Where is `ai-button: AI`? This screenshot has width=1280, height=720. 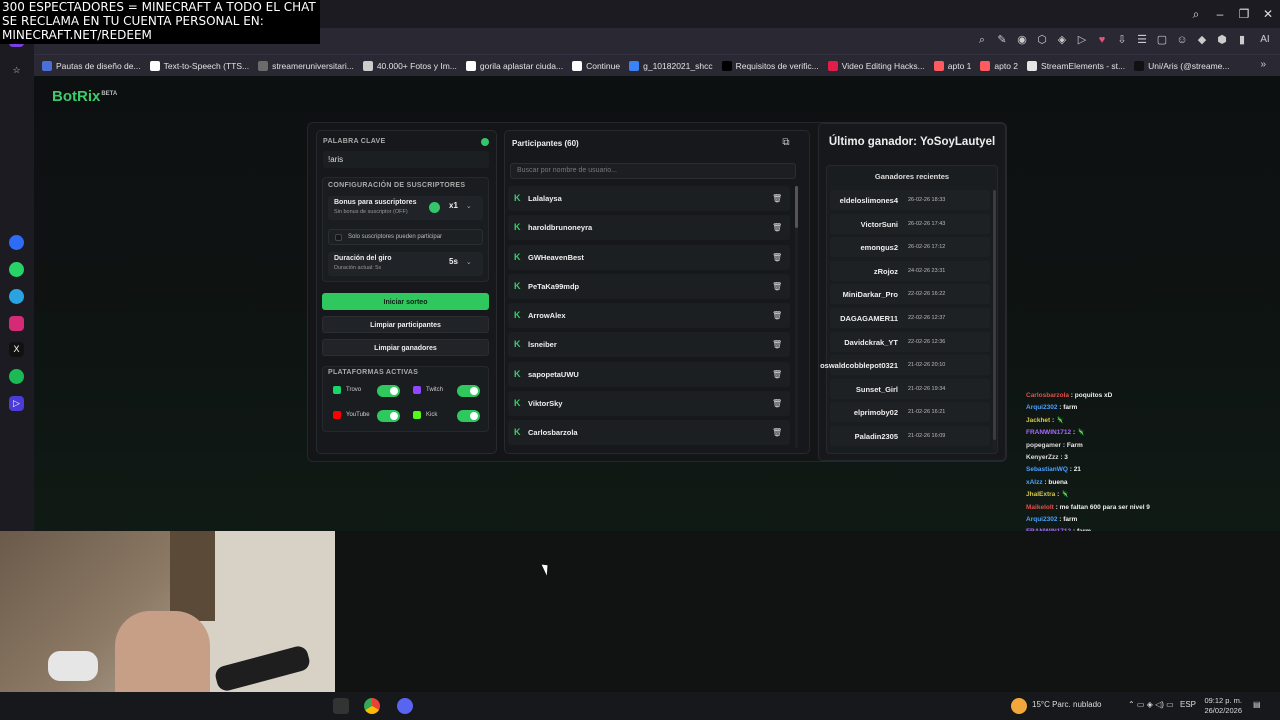 ai-button: AI is located at coordinates (1265, 40).